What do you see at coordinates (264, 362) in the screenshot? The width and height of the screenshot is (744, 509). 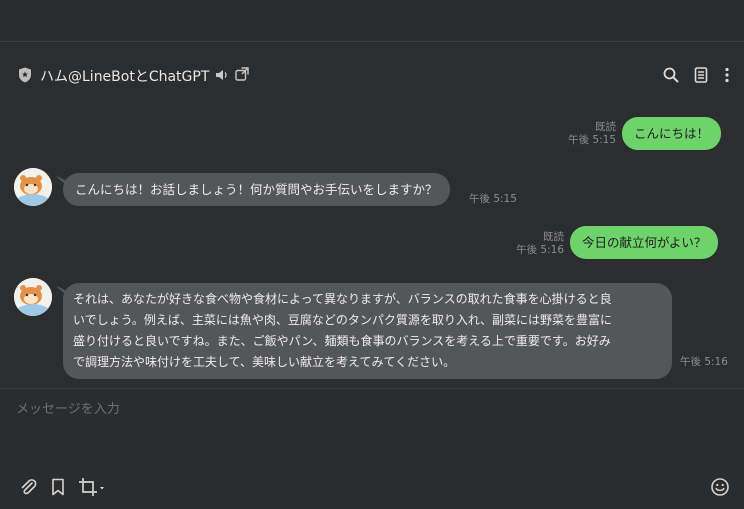 I see `message-line: で調理方法や味付けを工夫して、美味しい献立を考えてみてください。` at bounding box center [264, 362].